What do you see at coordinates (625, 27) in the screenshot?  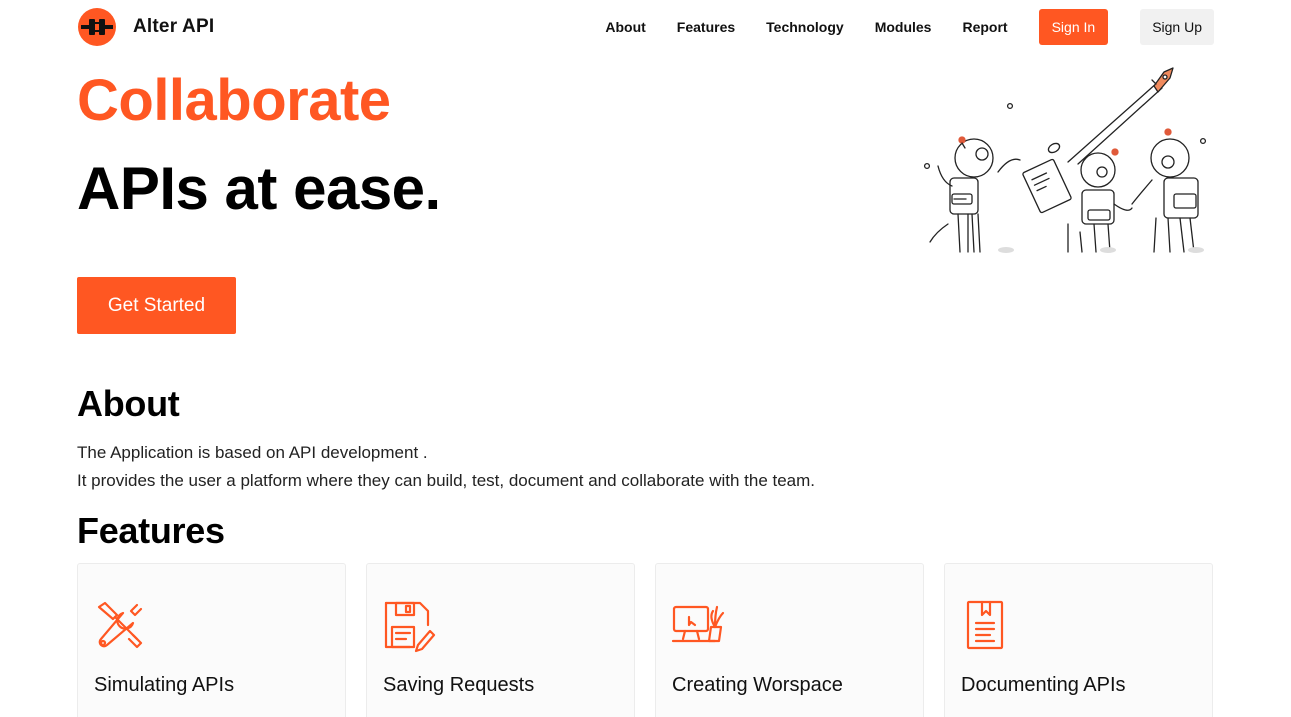 I see `nav-about: About` at bounding box center [625, 27].